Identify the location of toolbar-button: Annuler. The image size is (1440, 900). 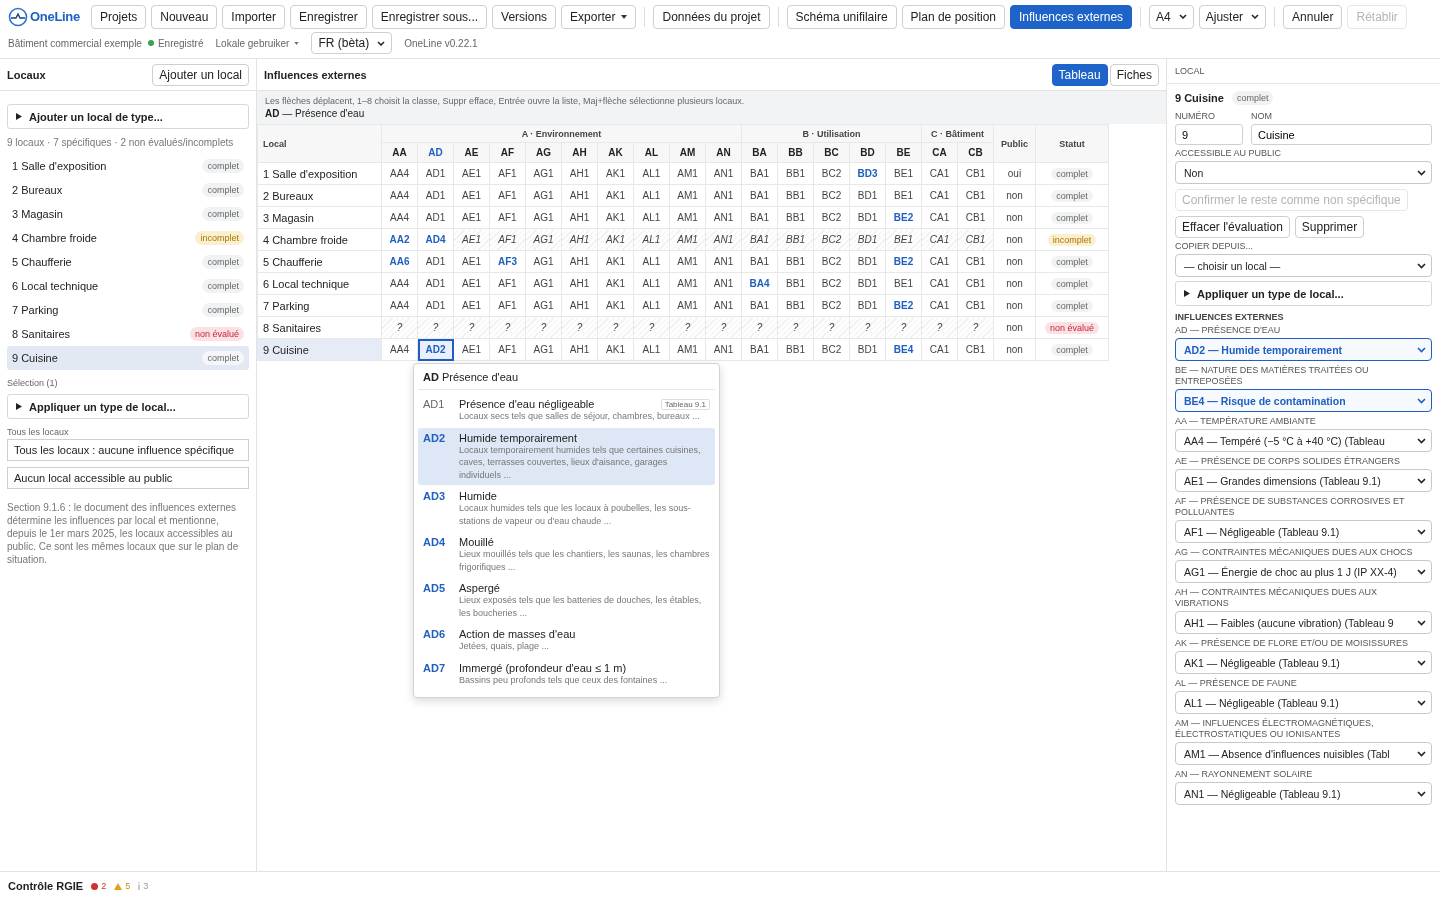
(1313, 16).